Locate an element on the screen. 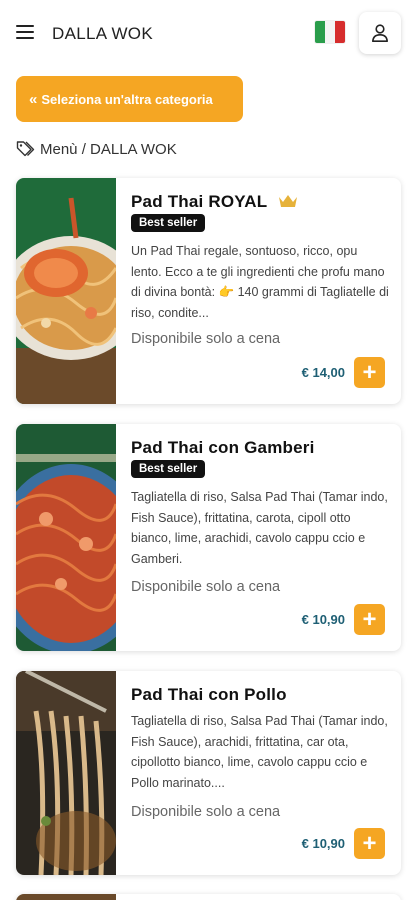 The width and height of the screenshot is (415, 900). crown-icon is located at coordinates (287, 201).